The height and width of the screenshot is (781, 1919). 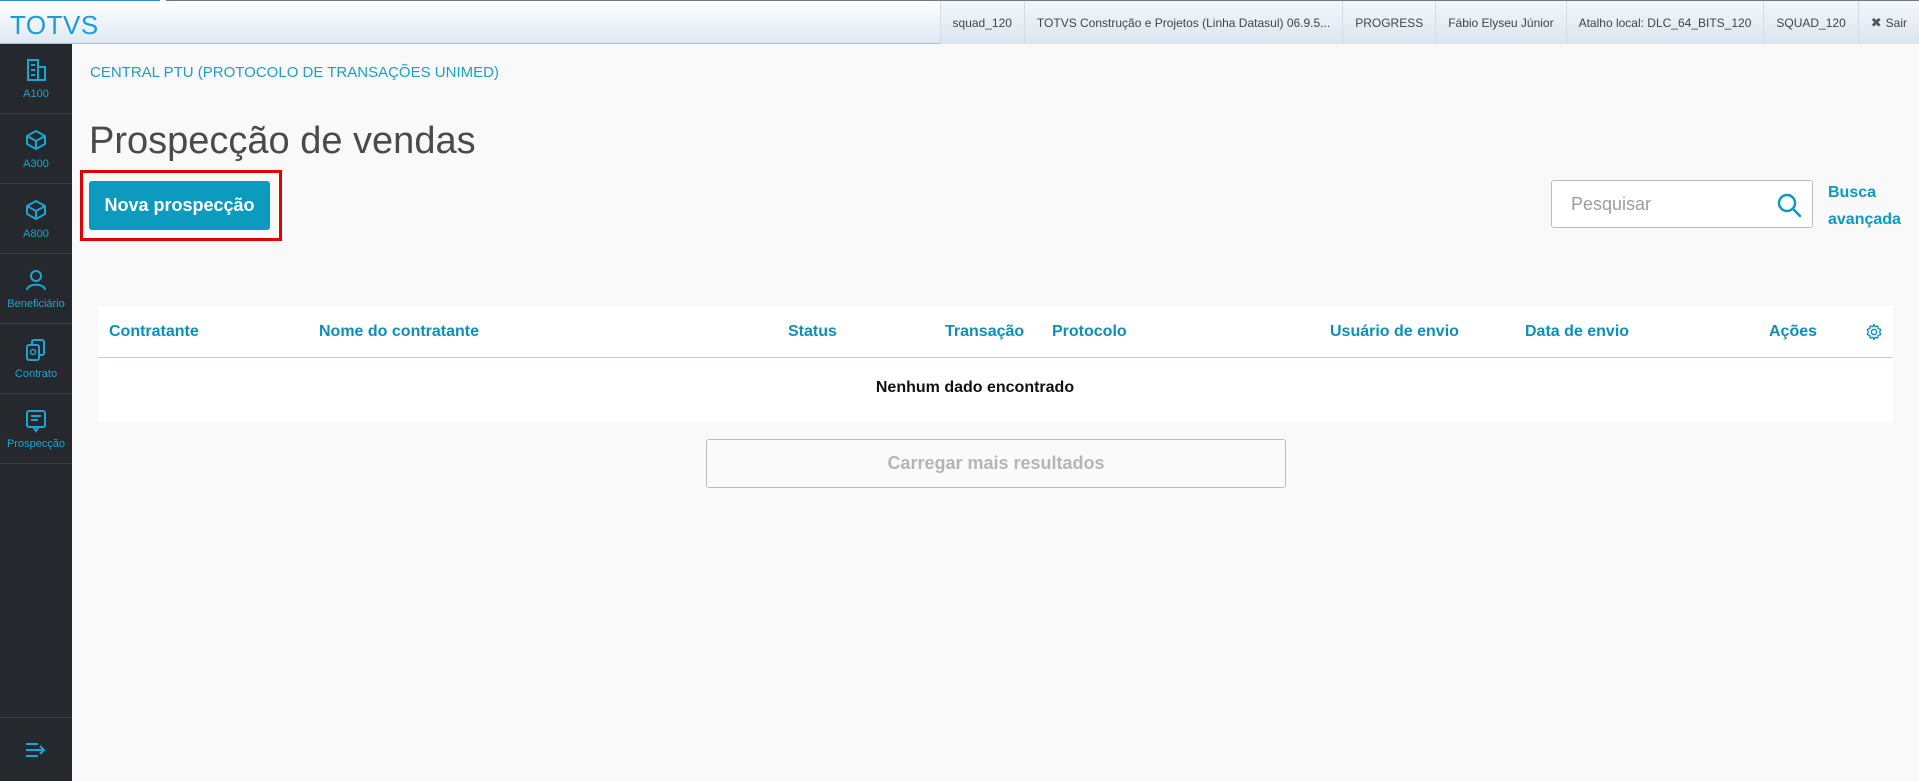 I want to click on building-icon, so click(x=36, y=70).